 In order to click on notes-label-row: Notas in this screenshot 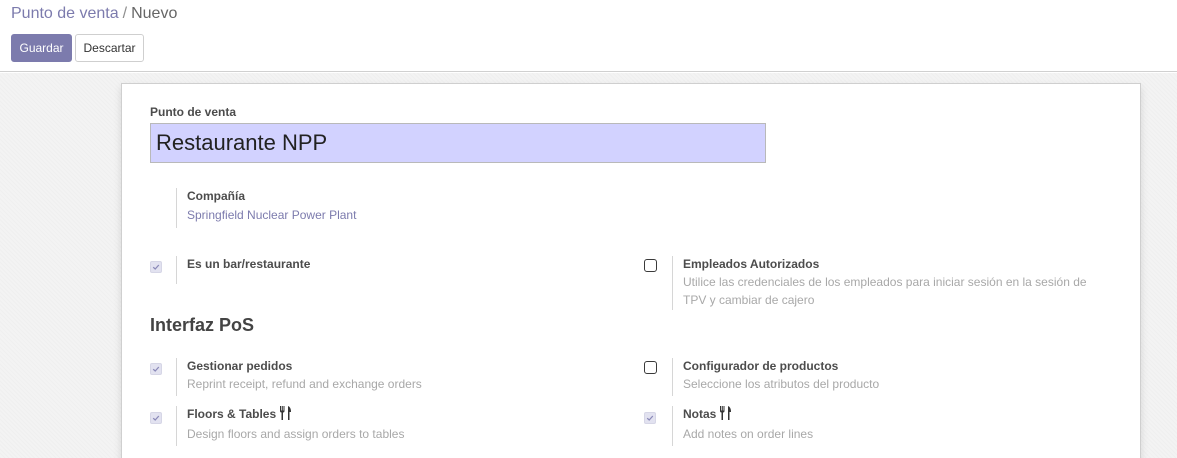, I will do `click(877, 415)`.